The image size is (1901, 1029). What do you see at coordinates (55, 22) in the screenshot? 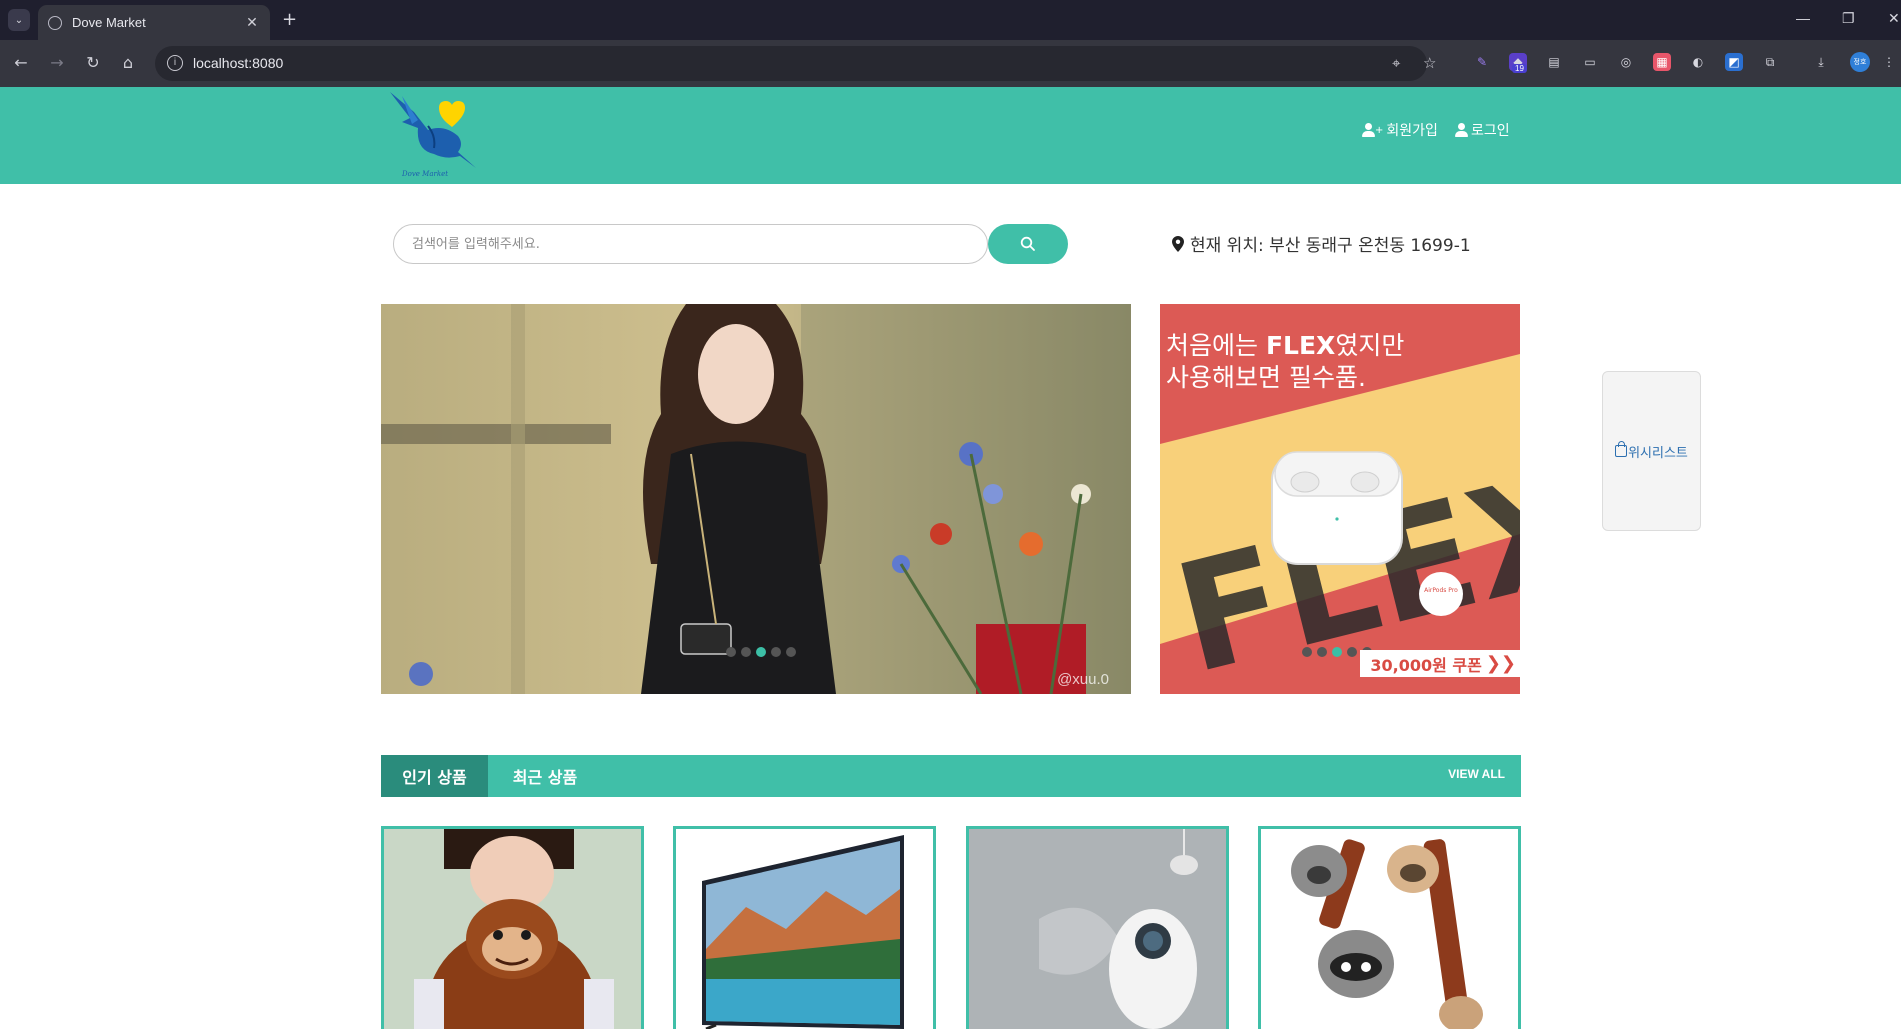
I see `globe-icon` at bounding box center [55, 22].